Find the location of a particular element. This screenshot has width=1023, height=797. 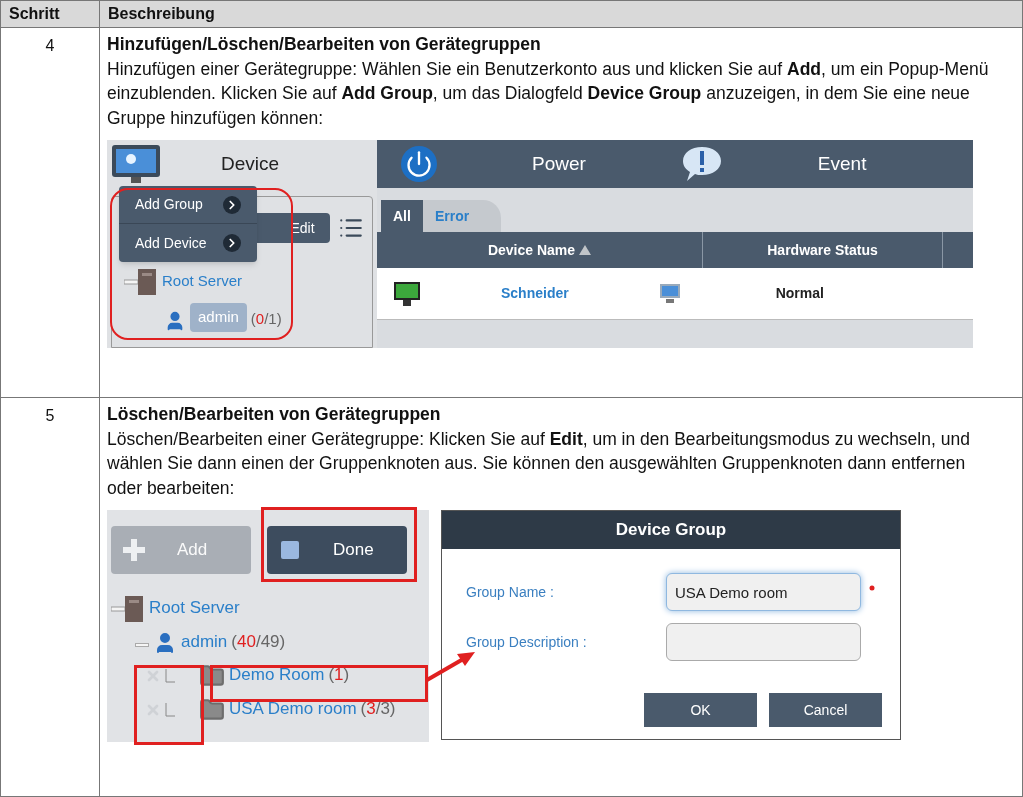

step-title: Hinzufügen/Löschen/Bearbeiten von Gerätegruppen is located at coordinates (324, 44).